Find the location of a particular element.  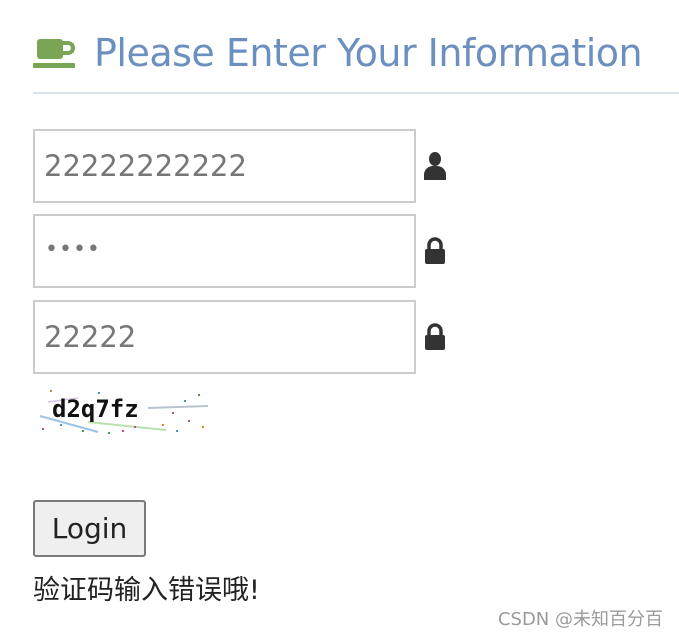

page-title: Please Enter Your Information is located at coordinates (368, 53).